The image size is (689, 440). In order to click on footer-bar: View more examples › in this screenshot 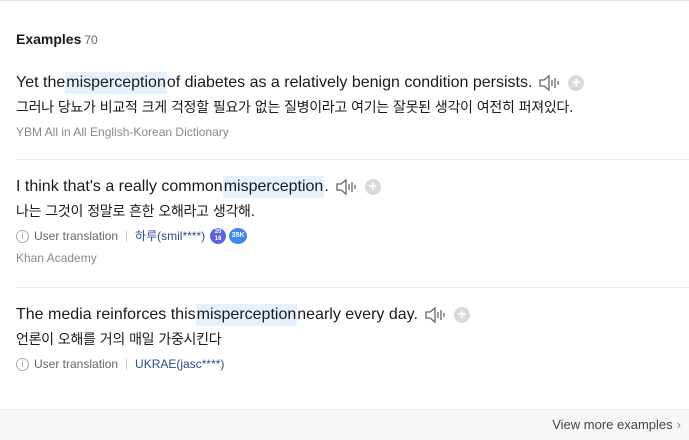, I will do `click(344, 424)`.